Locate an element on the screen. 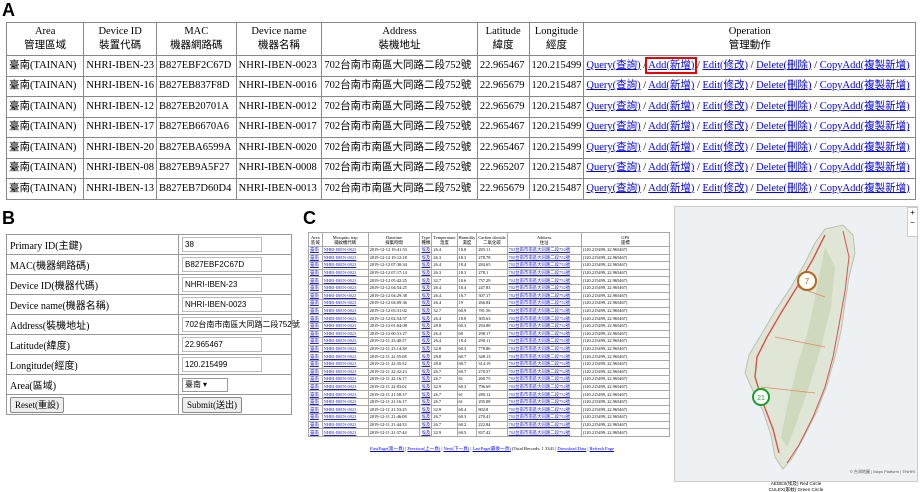  first-page-link: FirstPage(第一頁) is located at coordinates (387, 448).